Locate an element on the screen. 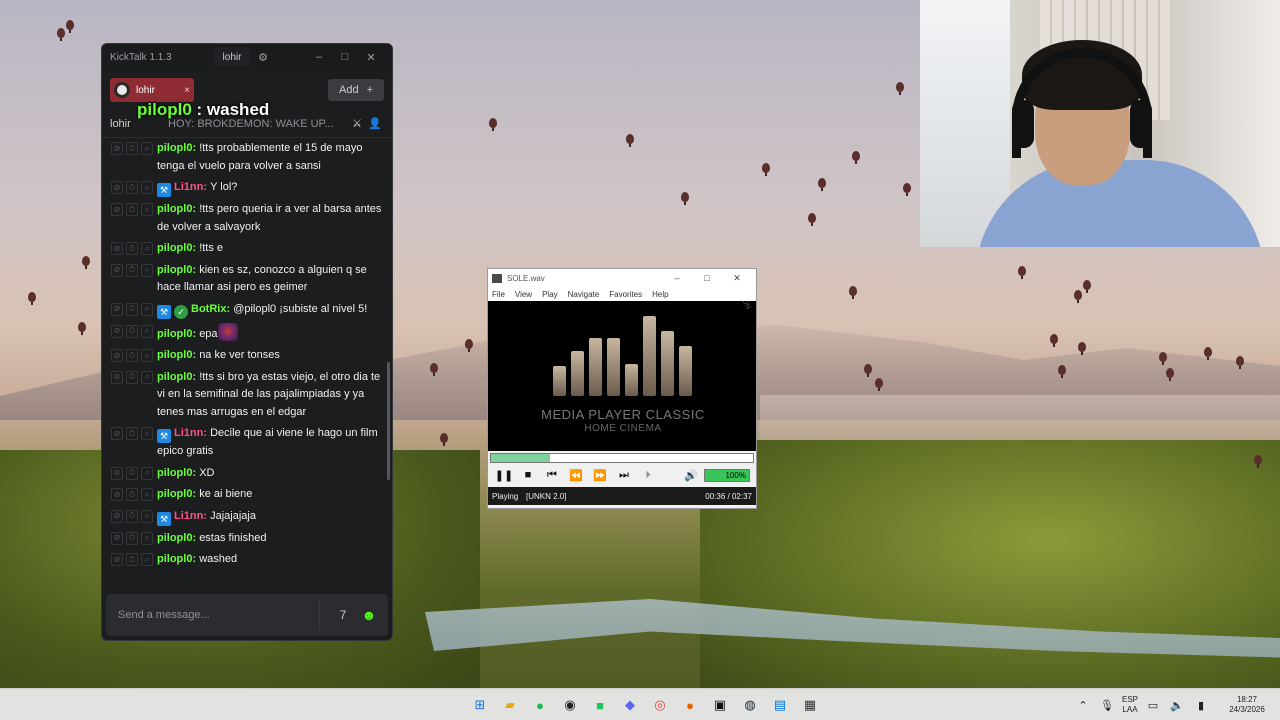  rewind-icon: ⏪ is located at coordinates (576, 475).